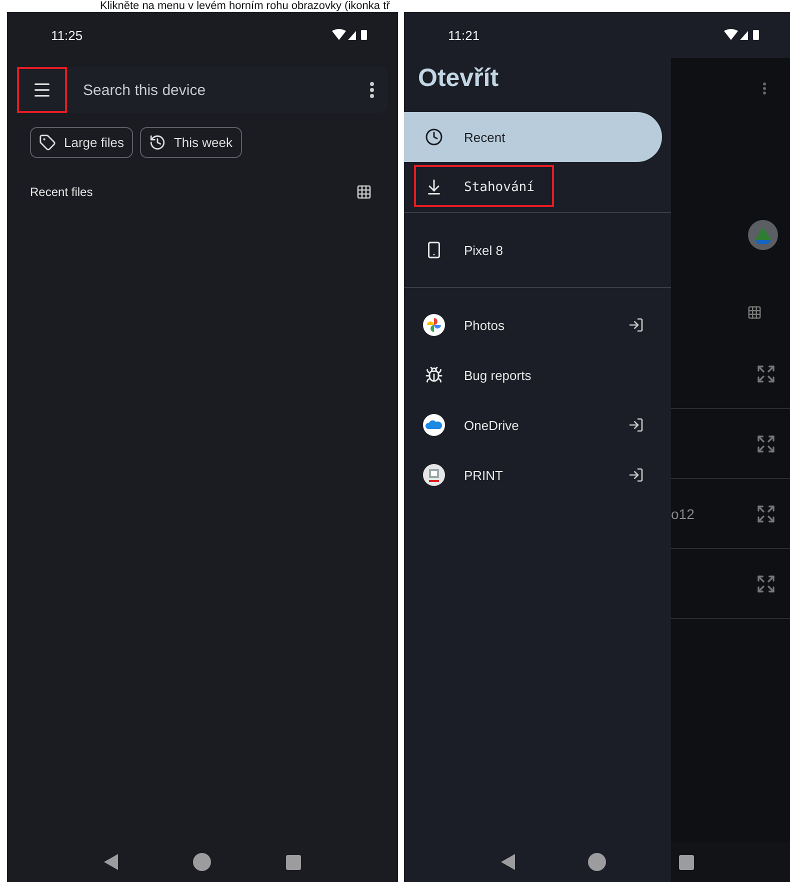  Describe the element at coordinates (763, 235) in the screenshot. I see `triangle-logo-icon` at that location.